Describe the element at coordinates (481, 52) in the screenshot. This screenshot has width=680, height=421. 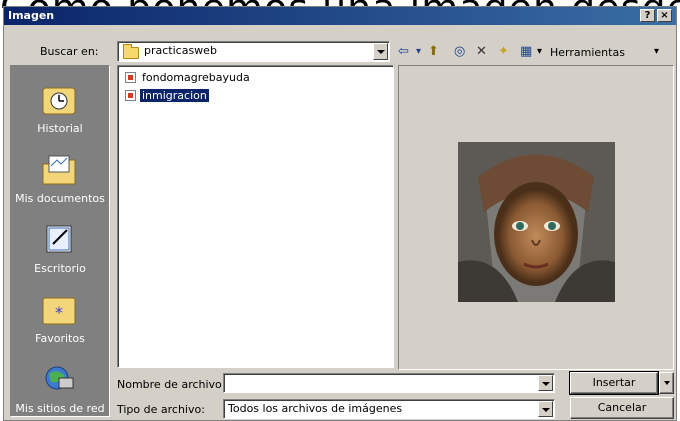
I see `delete-icon: ✕` at that location.